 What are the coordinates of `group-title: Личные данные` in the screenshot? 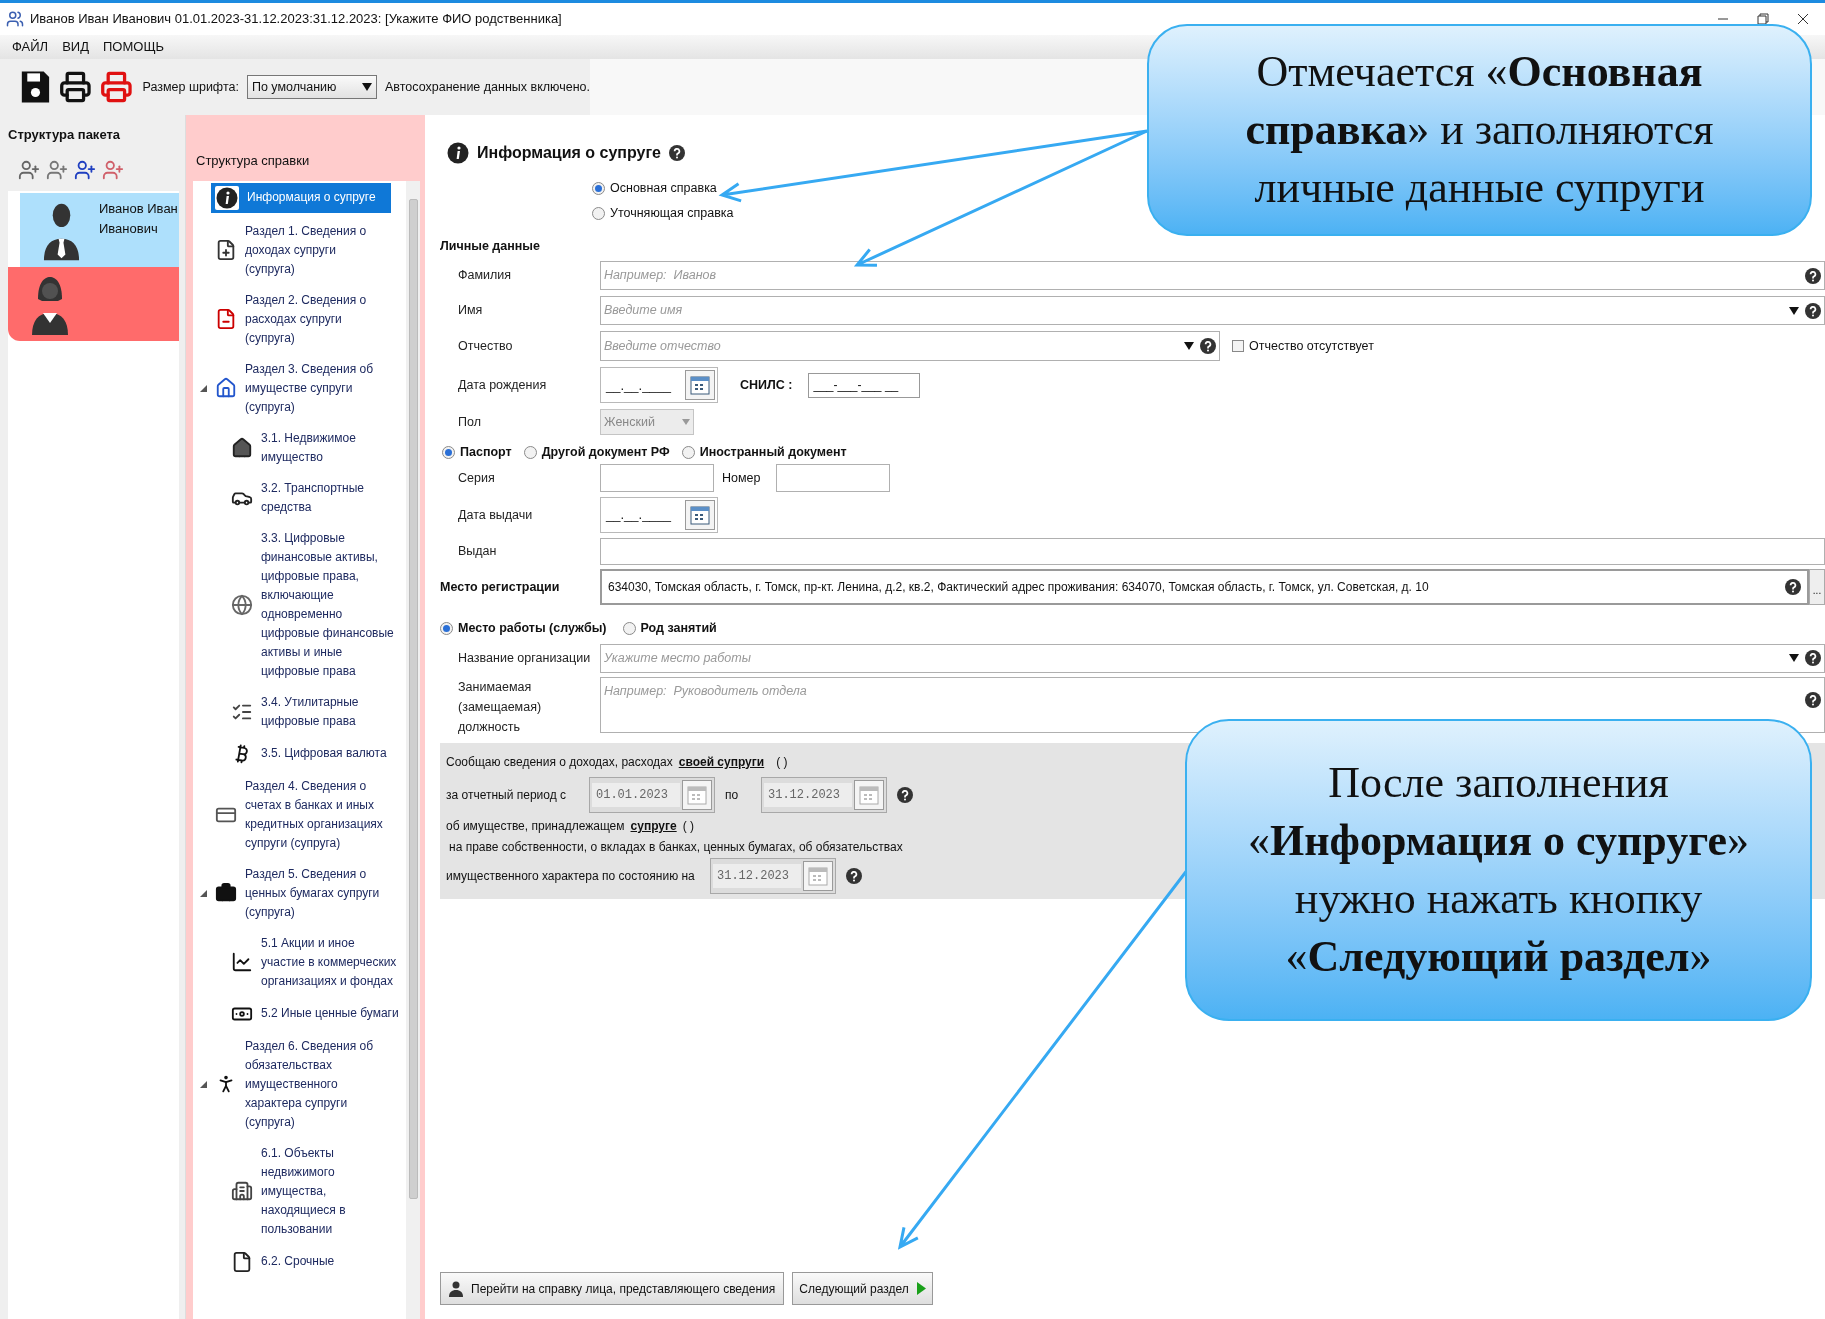 It's located at (490, 246).